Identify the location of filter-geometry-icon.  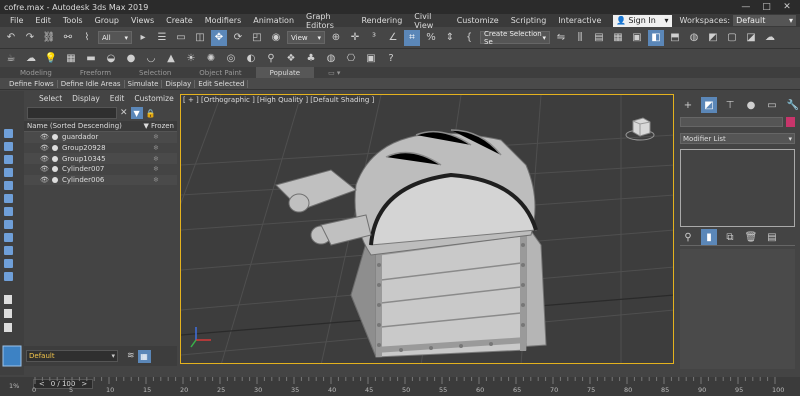
(8, 146).